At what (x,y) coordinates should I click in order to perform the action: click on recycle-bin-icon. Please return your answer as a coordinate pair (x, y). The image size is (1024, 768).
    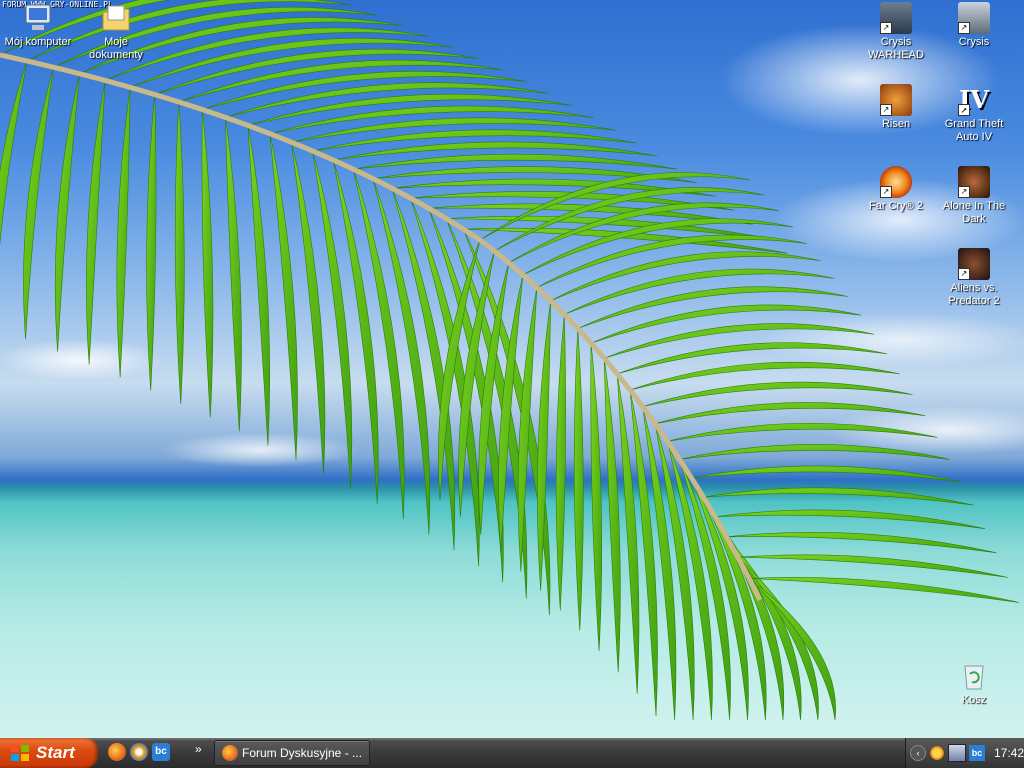
    Looking at the image, I should click on (974, 676).